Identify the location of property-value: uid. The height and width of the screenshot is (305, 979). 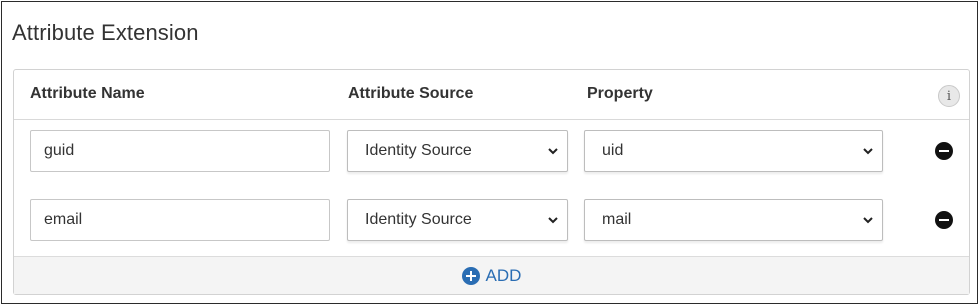
(613, 150).